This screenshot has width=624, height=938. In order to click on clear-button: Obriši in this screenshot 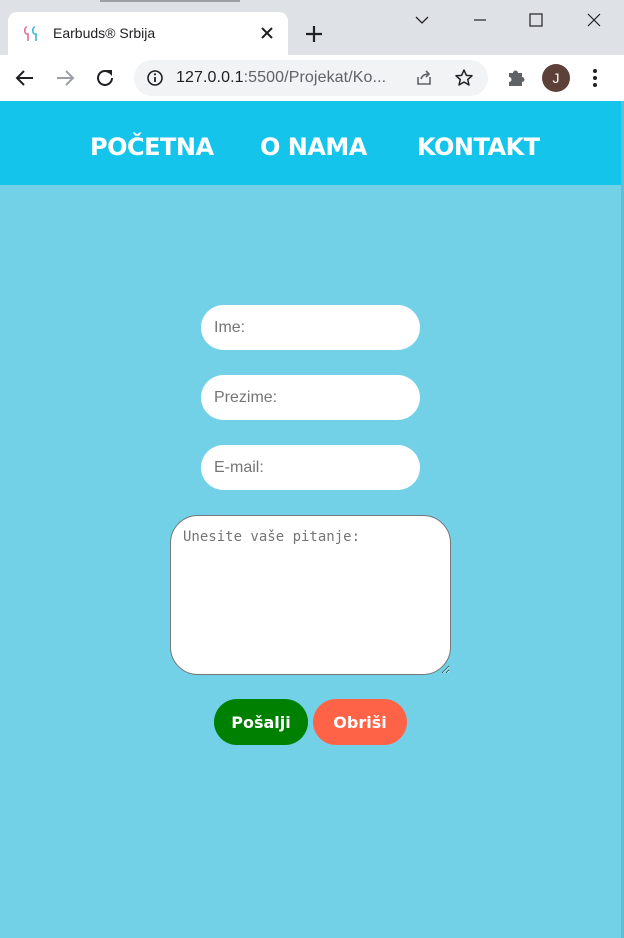, I will do `click(360, 722)`.